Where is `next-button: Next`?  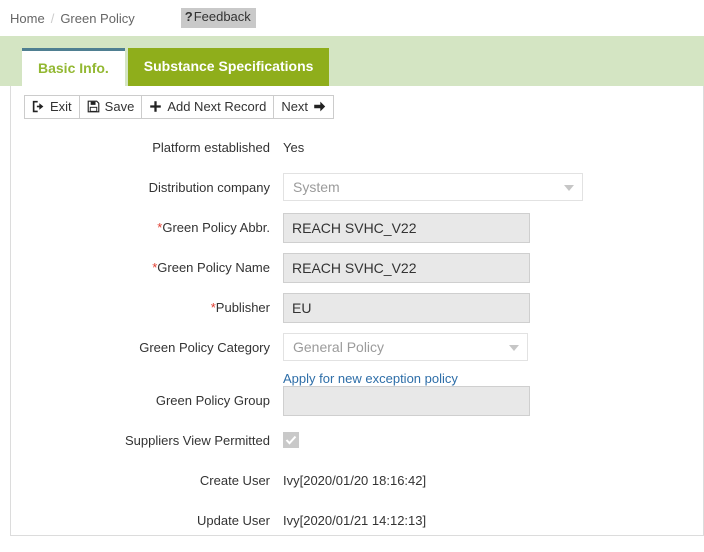 next-button: Next is located at coordinates (304, 107).